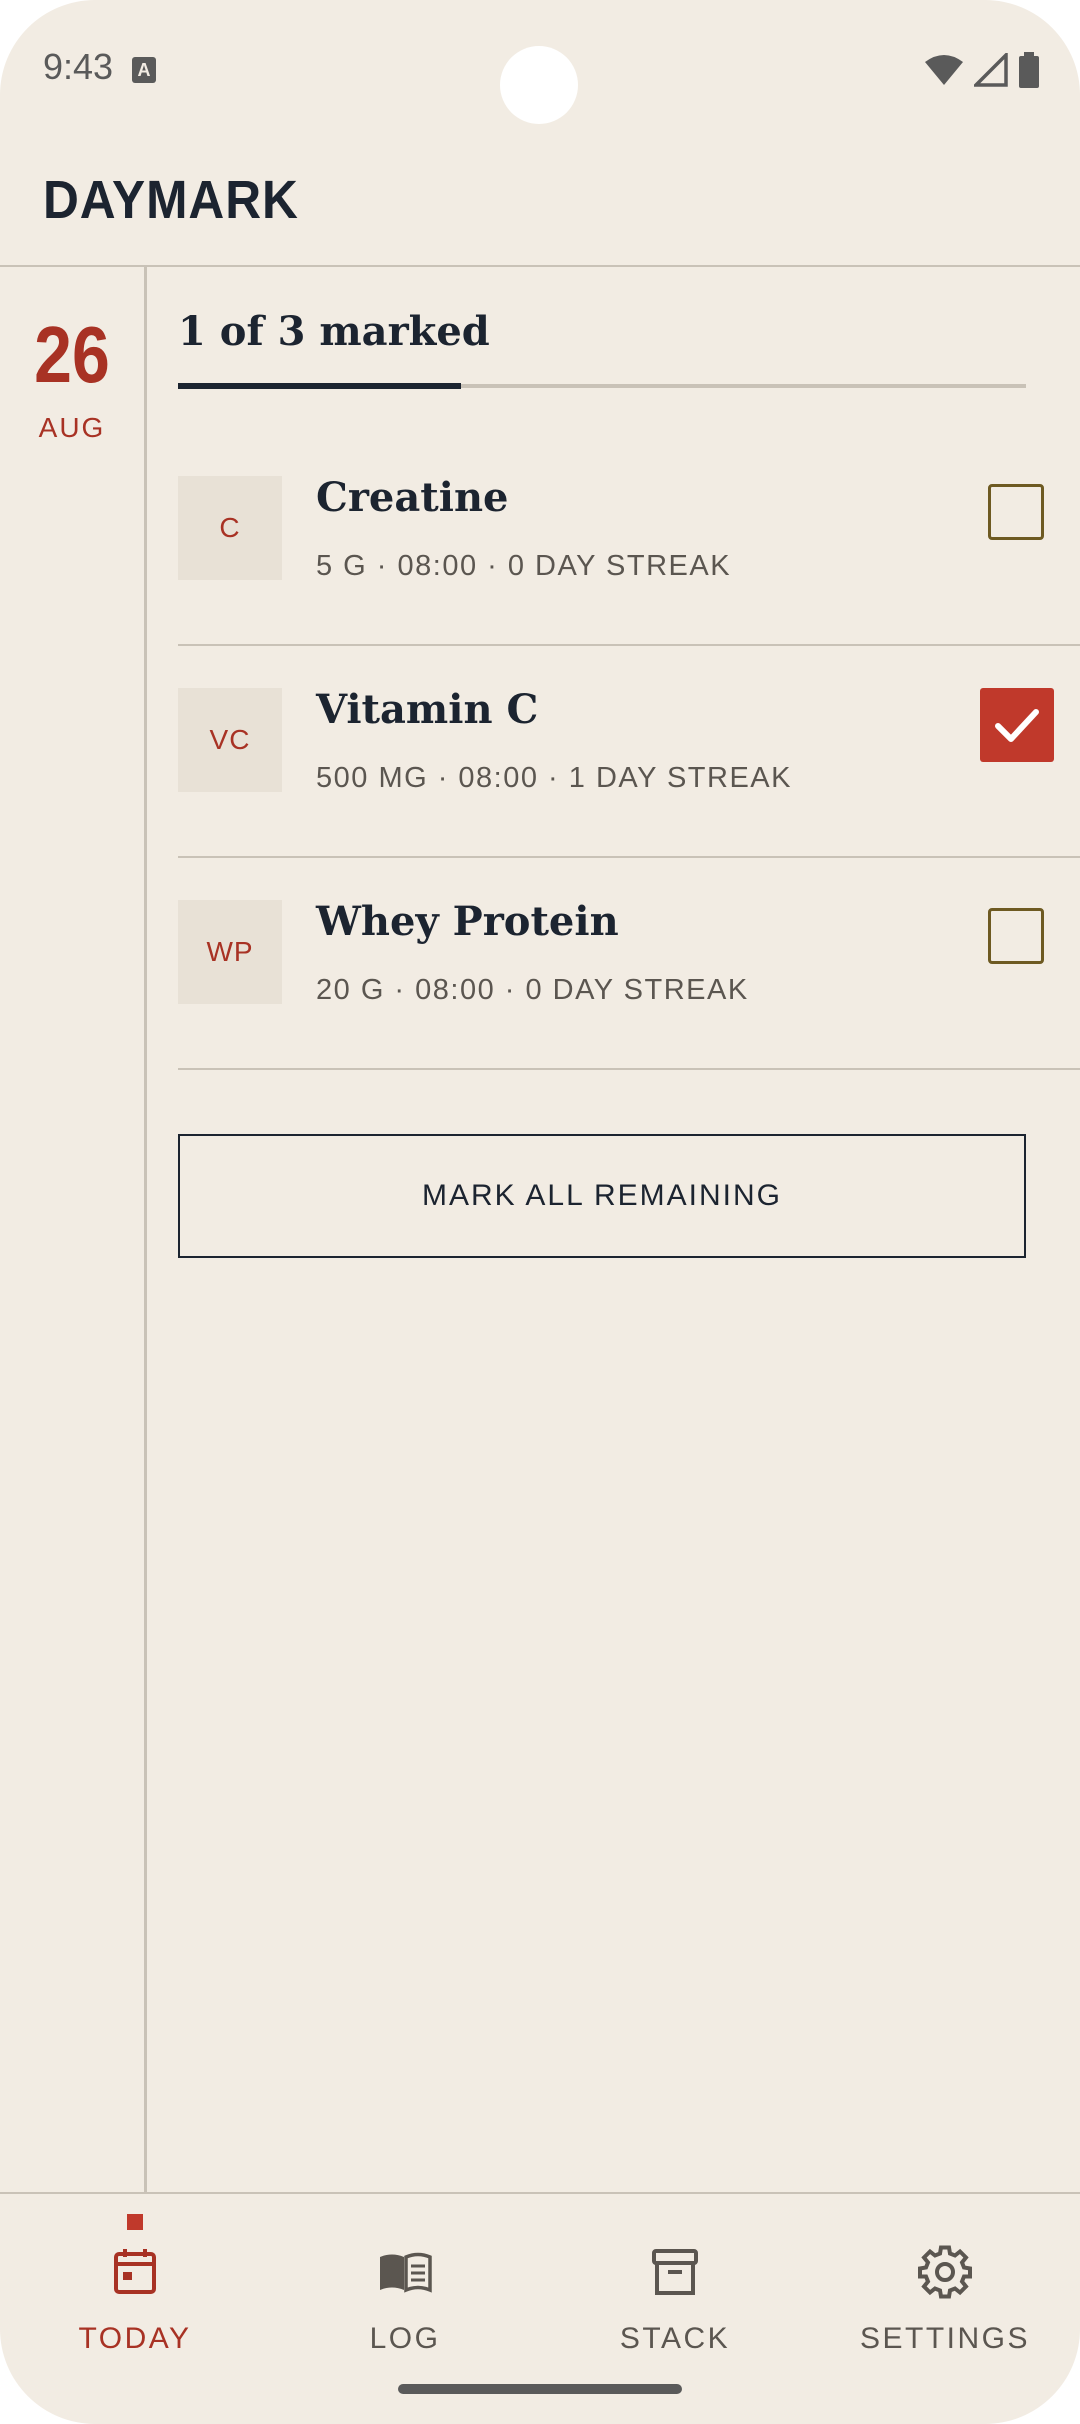  Describe the element at coordinates (540, 203) in the screenshot. I see `app-header: DAYMARK` at that location.